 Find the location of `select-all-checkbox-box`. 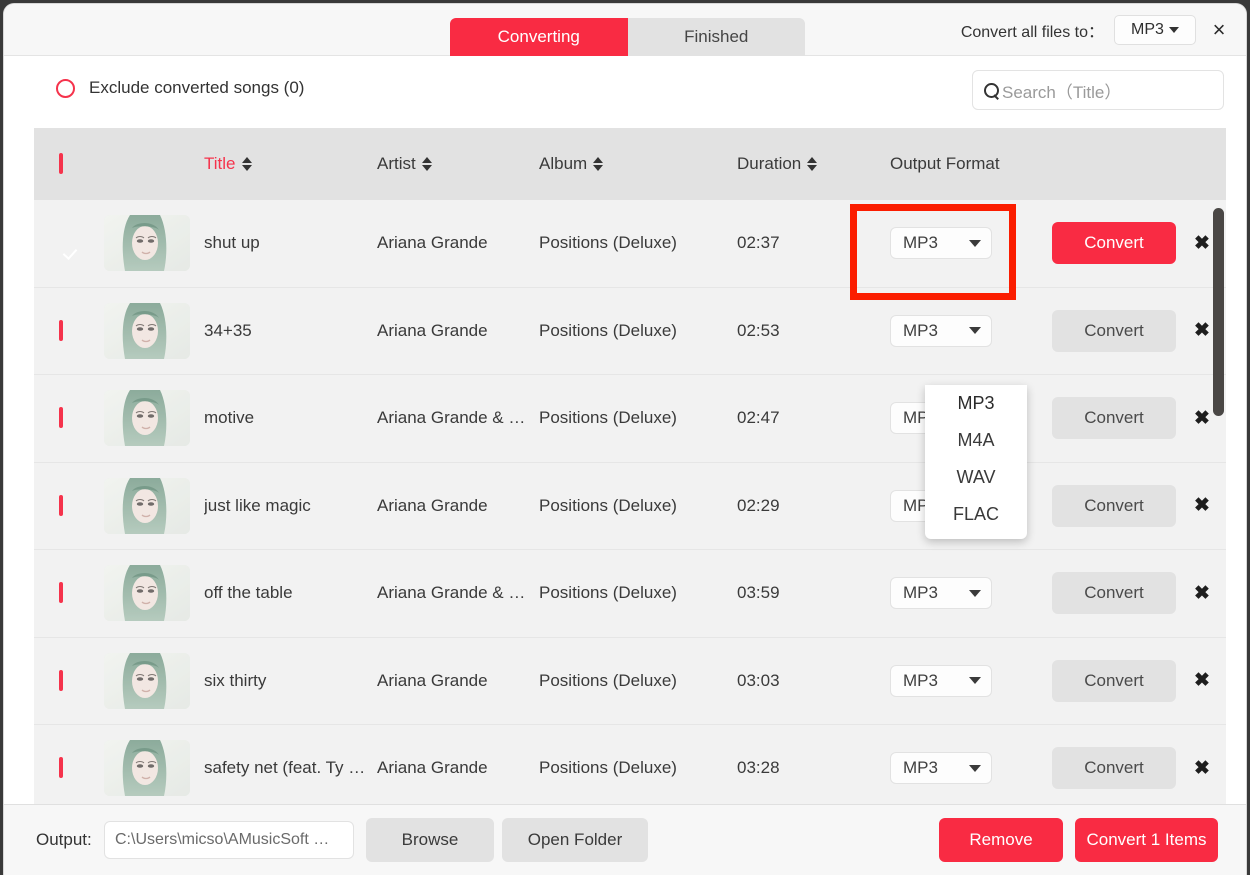

select-all-checkbox-box is located at coordinates (61, 163).